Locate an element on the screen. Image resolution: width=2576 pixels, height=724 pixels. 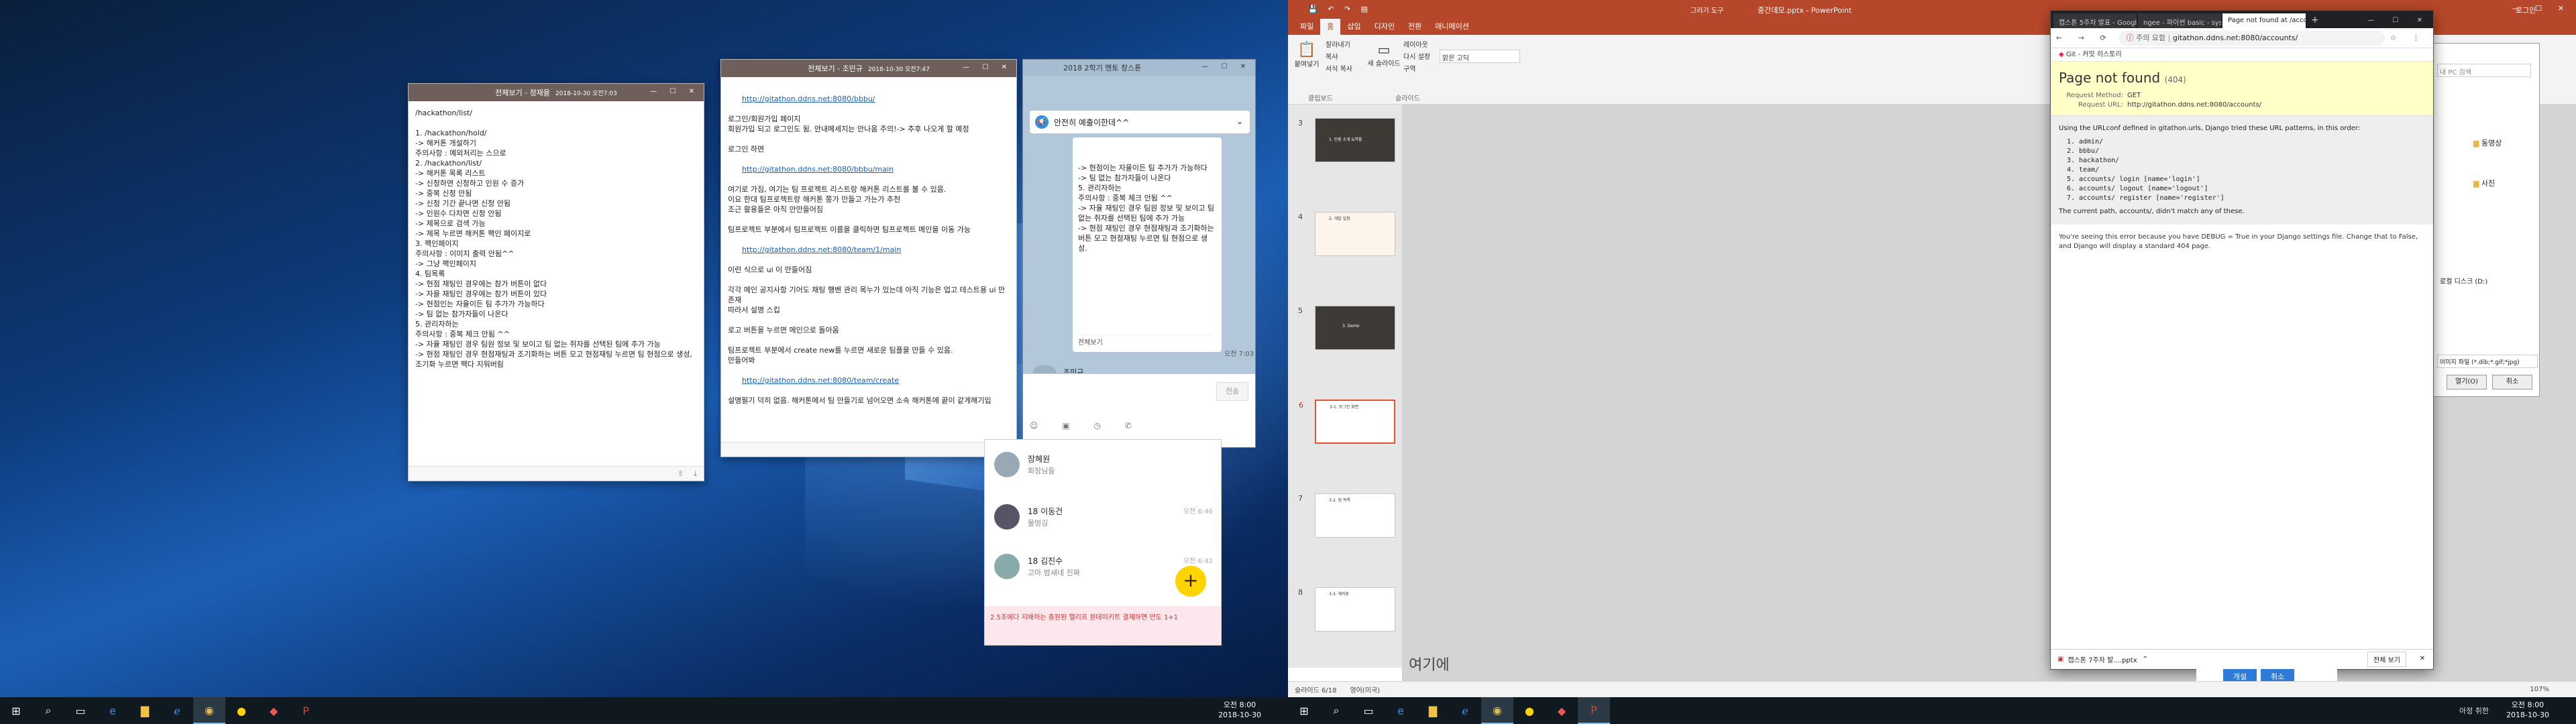
cut-button: 잘라내기 is located at coordinates (1338, 44).